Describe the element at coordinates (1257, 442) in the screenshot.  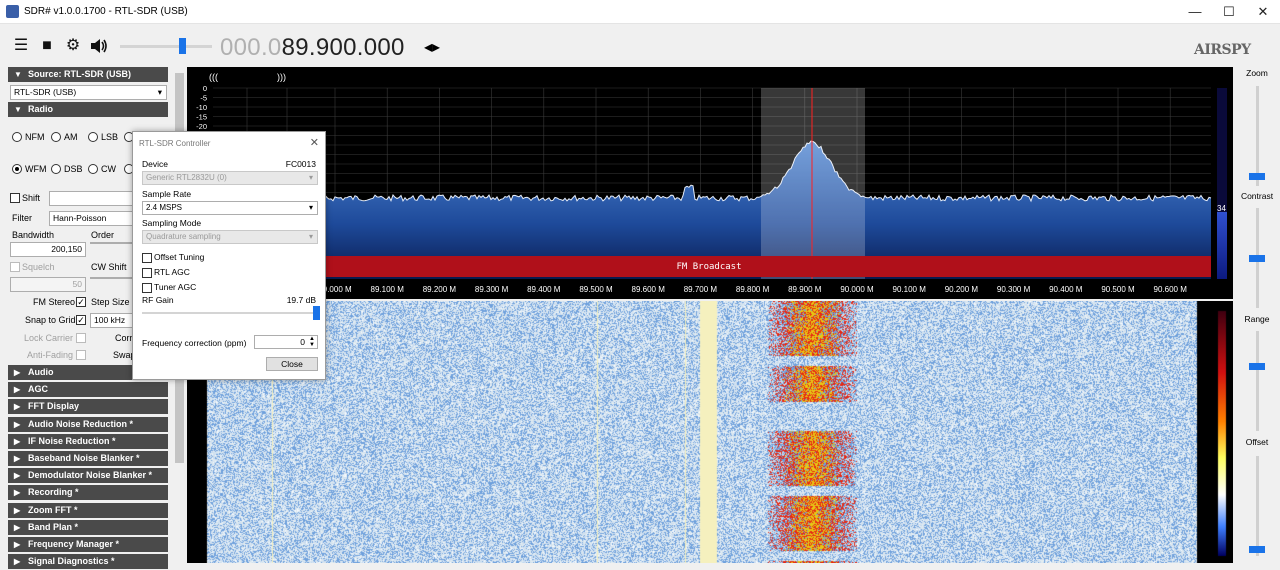
I see `offset-label: Offset` at that location.